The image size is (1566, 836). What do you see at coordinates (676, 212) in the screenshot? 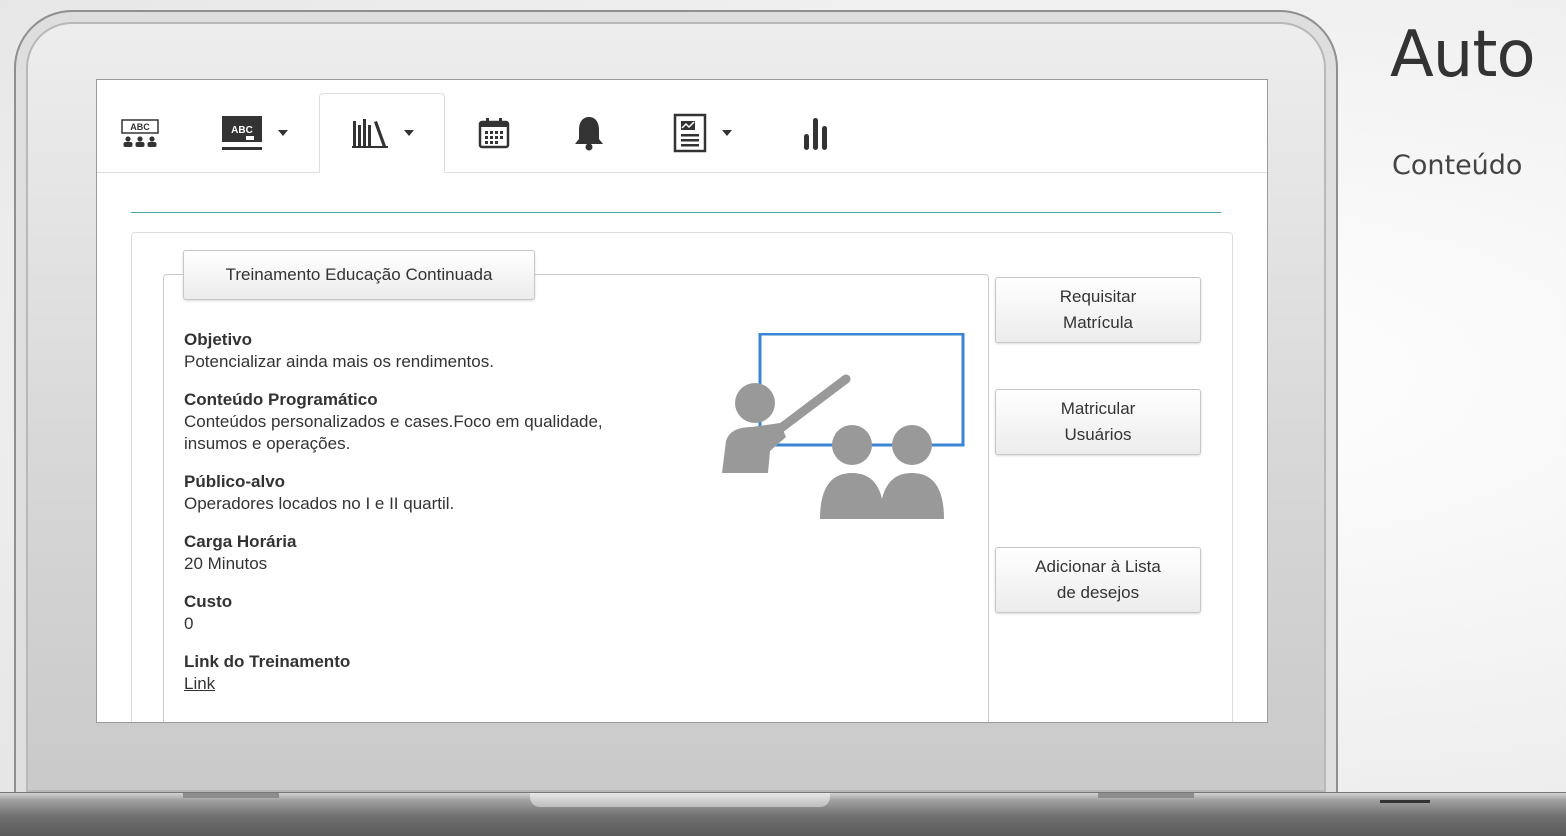
I see `section-divider` at bounding box center [676, 212].